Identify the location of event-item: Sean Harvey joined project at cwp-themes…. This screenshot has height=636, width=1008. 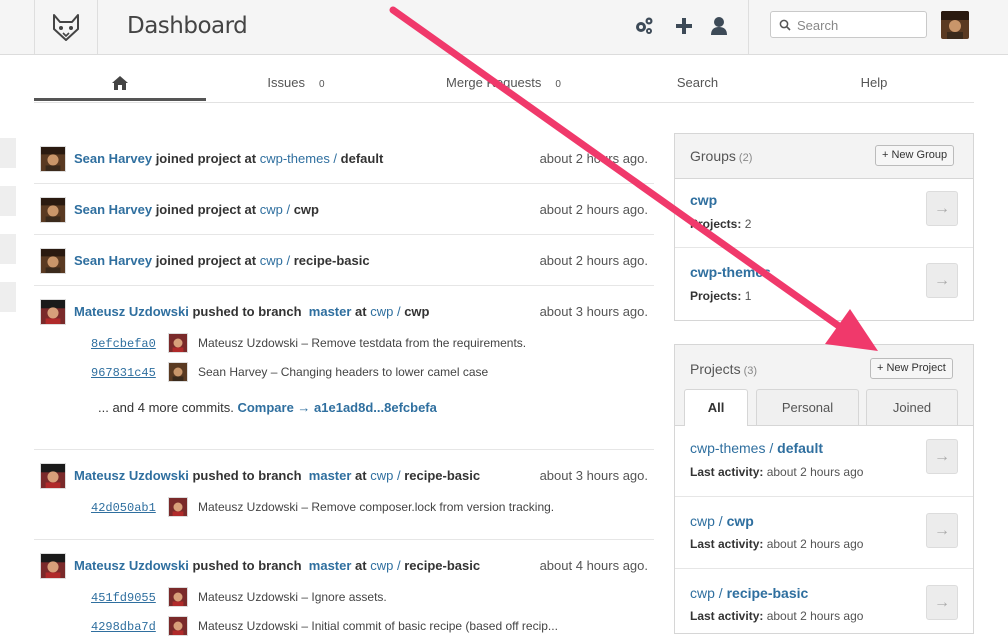
(344, 158).